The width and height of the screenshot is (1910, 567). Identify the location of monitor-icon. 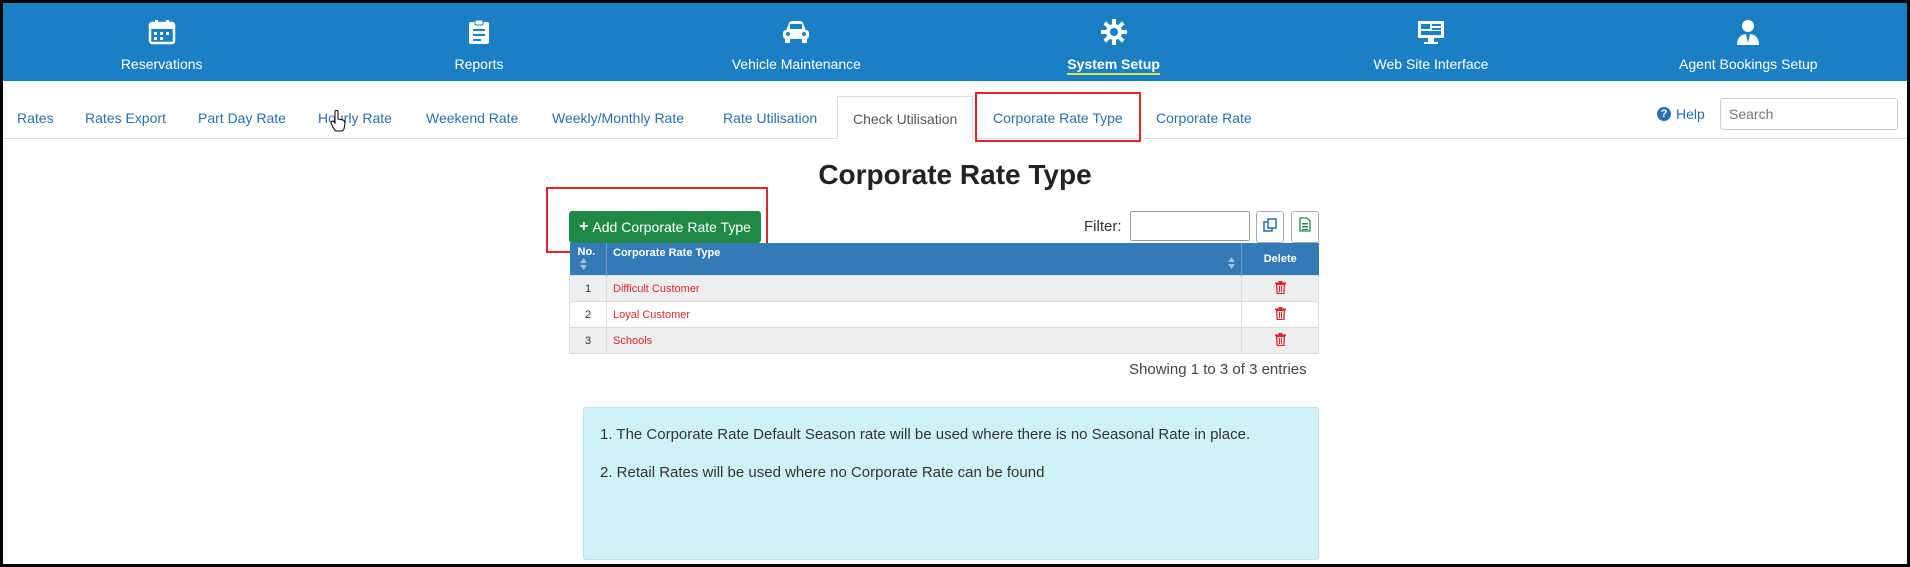
(1431, 32).